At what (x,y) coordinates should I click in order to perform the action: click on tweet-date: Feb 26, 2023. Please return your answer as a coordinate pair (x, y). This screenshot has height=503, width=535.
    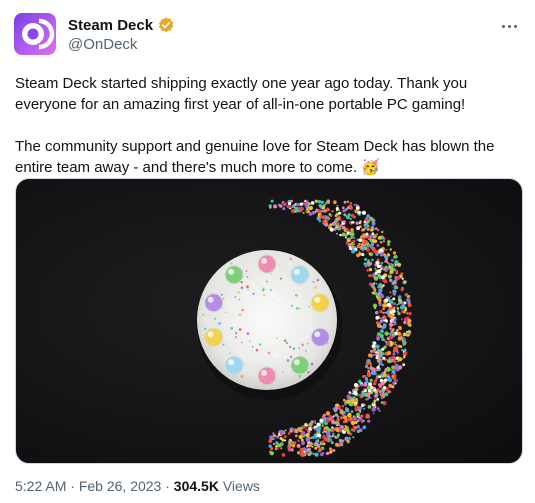
    Looking at the image, I should click on (120, 486).